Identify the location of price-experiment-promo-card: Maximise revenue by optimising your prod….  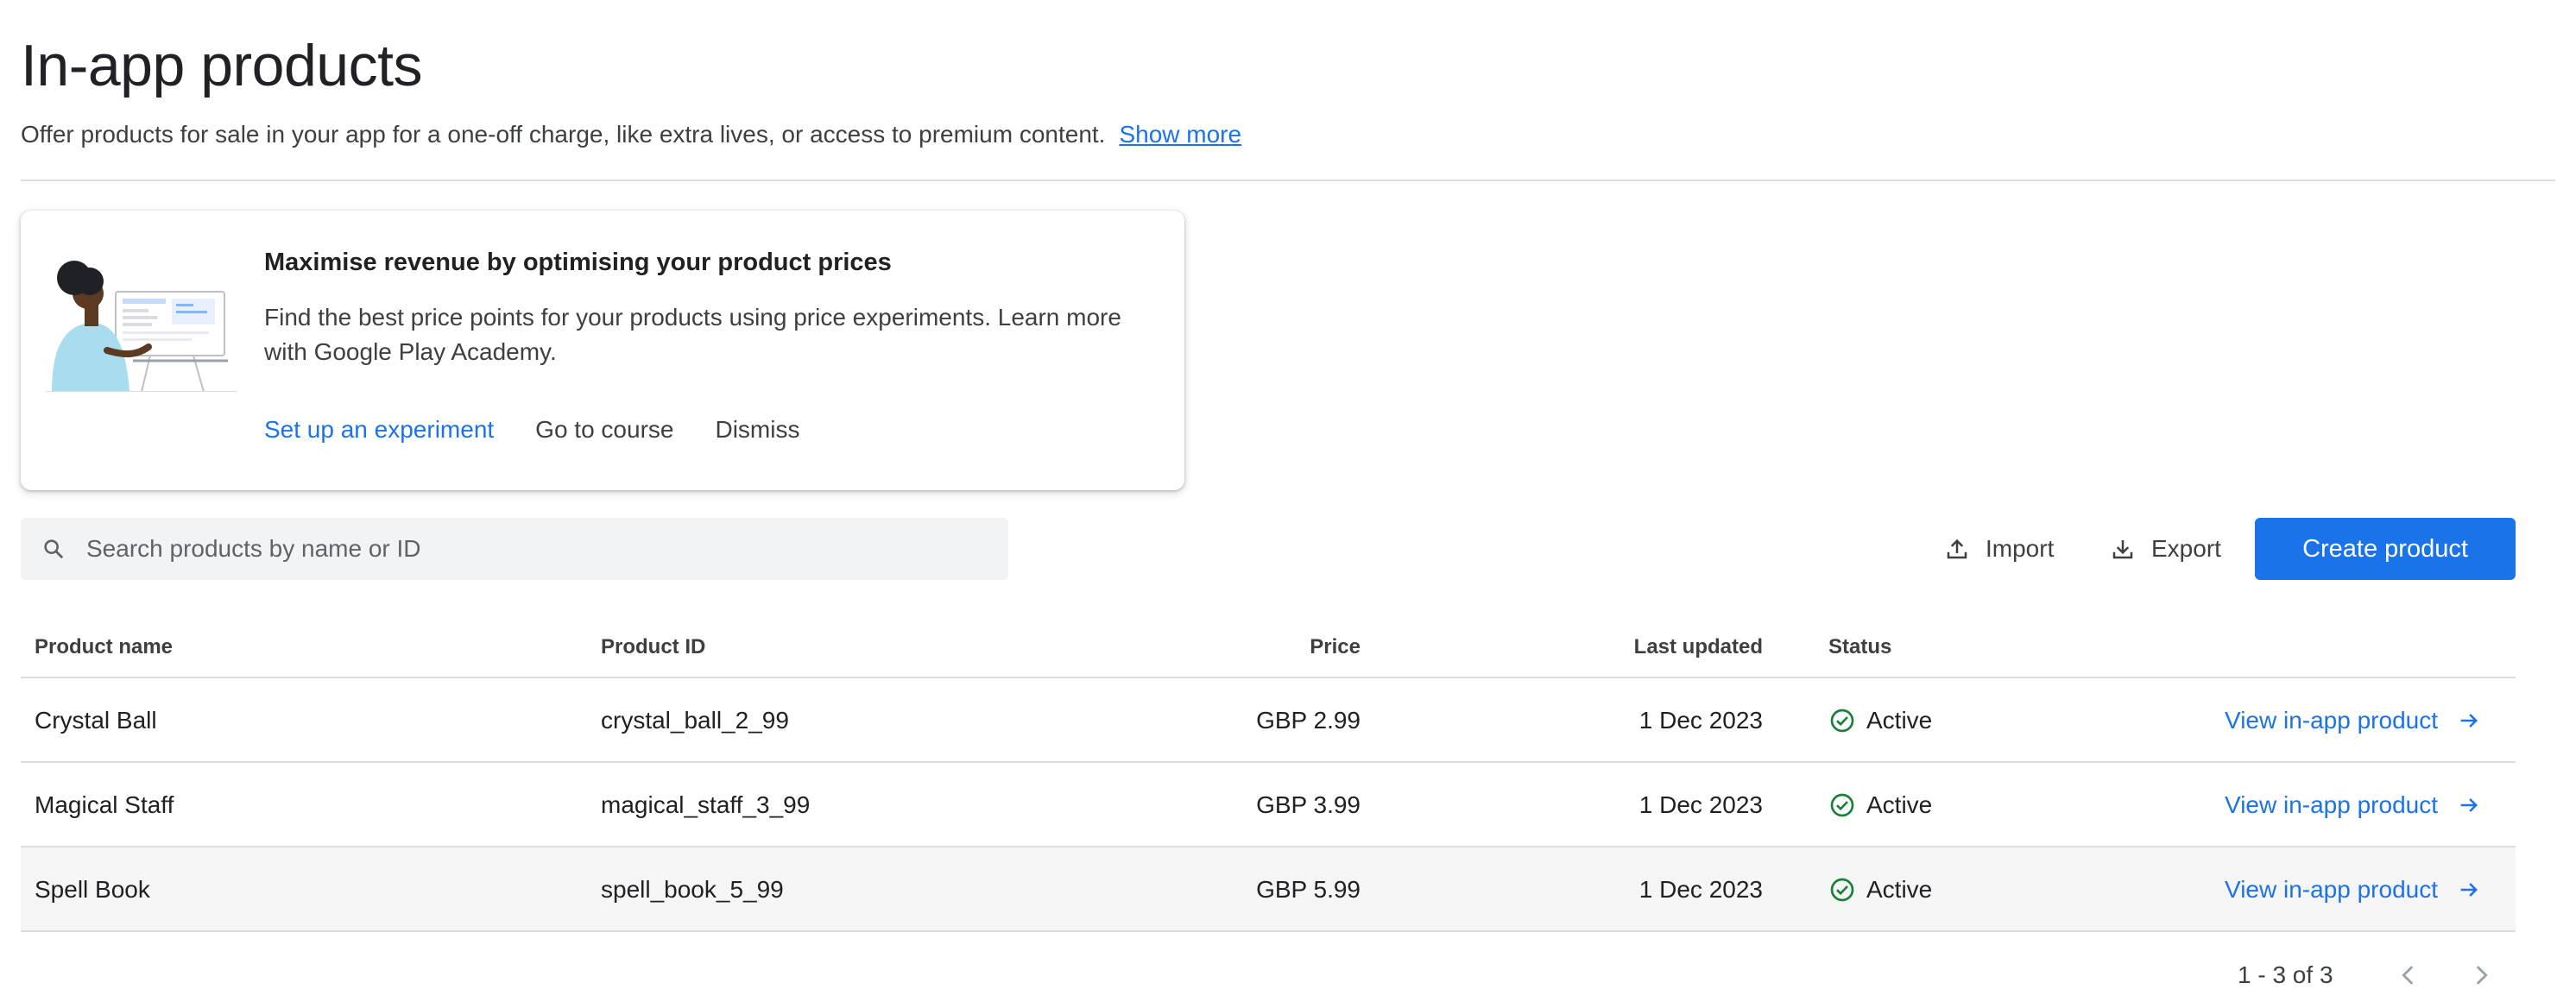
(602, 350).